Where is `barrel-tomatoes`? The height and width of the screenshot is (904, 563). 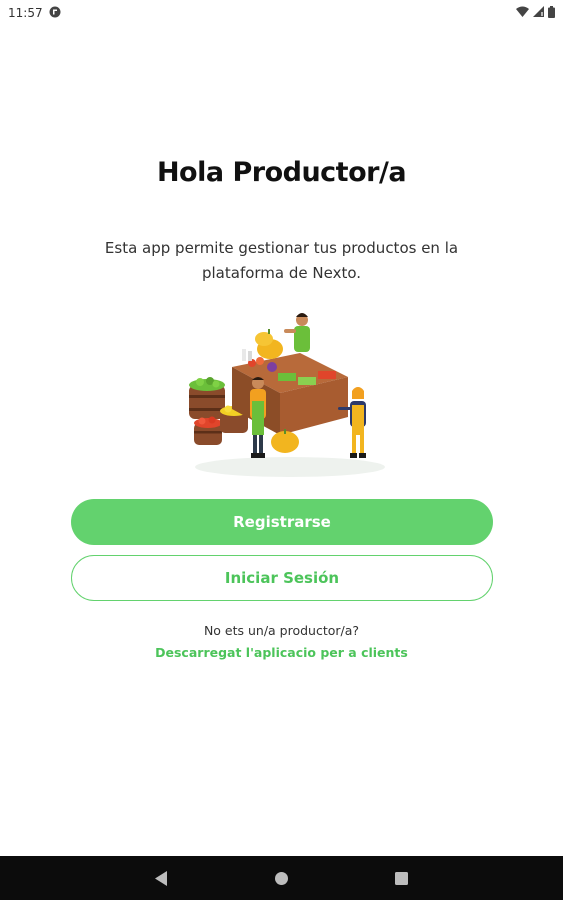 barrel-tomatoes is located at coordinates (208, 430).